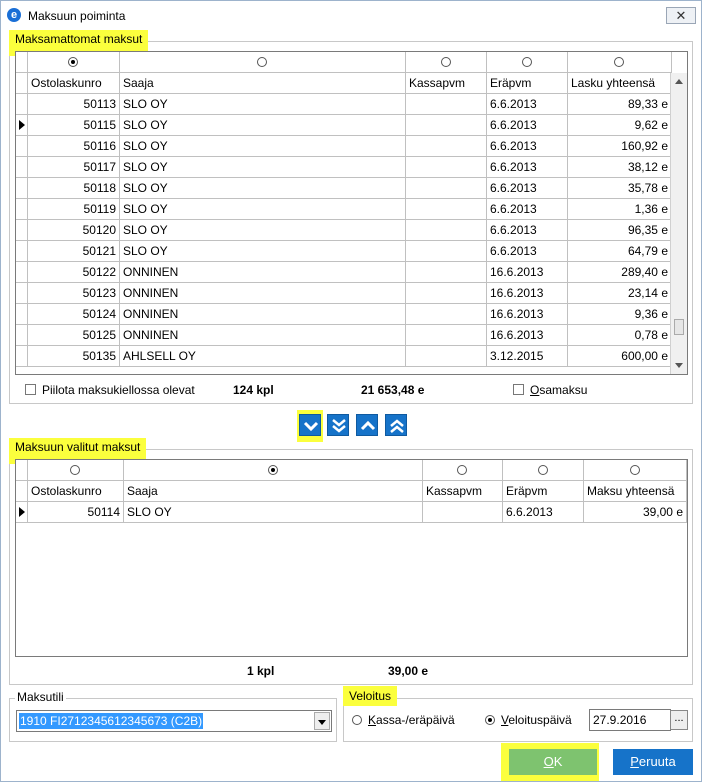  Describe the element at coordinates (635, 512) in the screenshot. I see `table-cell: 39,00 e` at that location.